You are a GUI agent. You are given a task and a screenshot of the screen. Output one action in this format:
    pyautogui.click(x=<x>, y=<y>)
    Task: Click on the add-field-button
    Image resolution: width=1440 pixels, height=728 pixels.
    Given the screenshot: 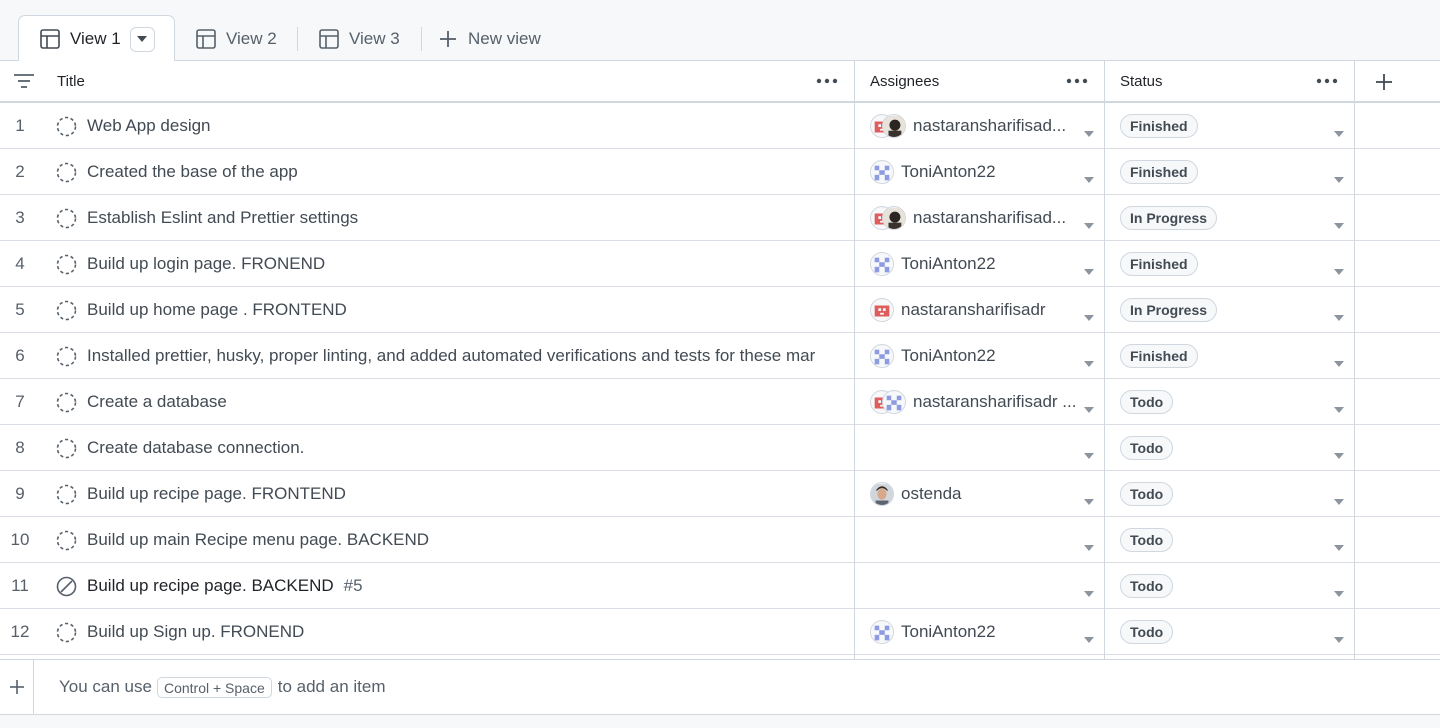 What is the action you would take?
    pyautogui.click(x=1384, y=82)
    